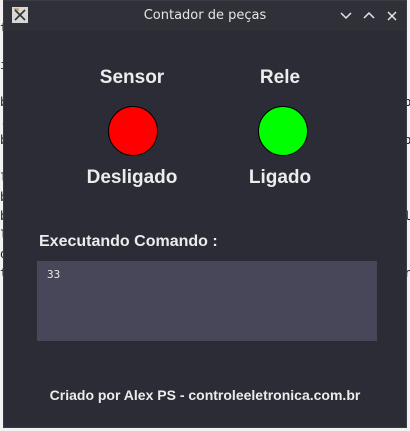  Describe the element at coordinates (205, 16) in the screenshot. I see `title-bar: Contador de peças` at that location.